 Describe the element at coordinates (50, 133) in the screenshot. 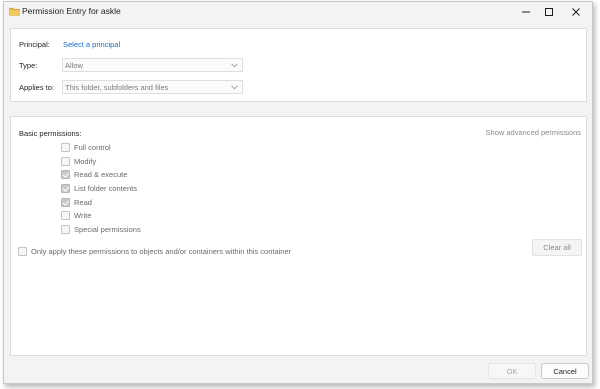

I see `basic-permissions-title: Basic permissions:` at that location.